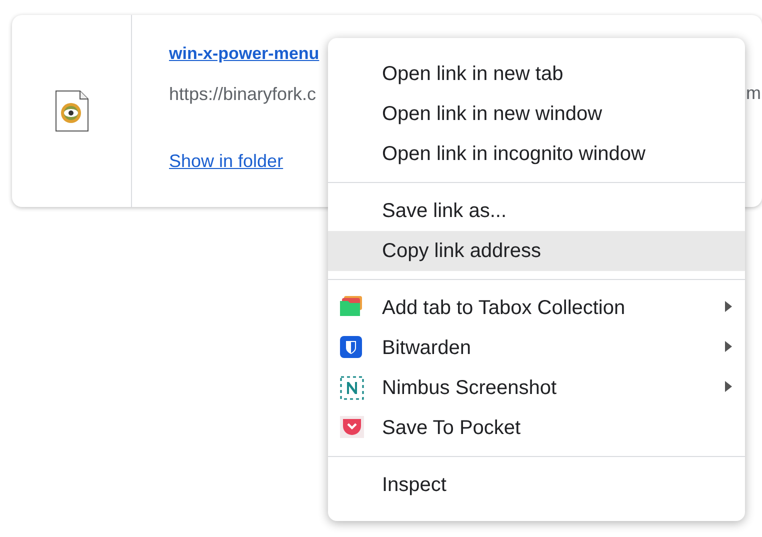  What do you see at coordinates (244, 54) in the screenshot?
I see `file-name-link: win-x-power-menu` at bounding box center [244, 54].